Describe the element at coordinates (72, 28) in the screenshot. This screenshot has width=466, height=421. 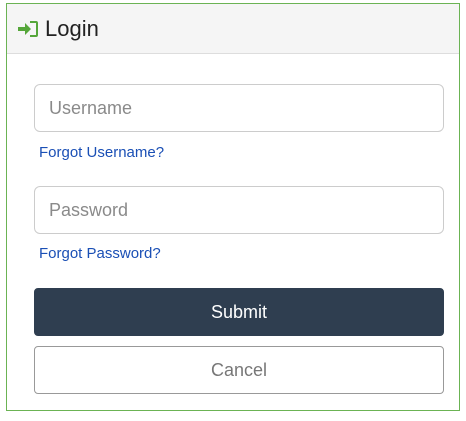
I see `panel-title: Login` at that location.